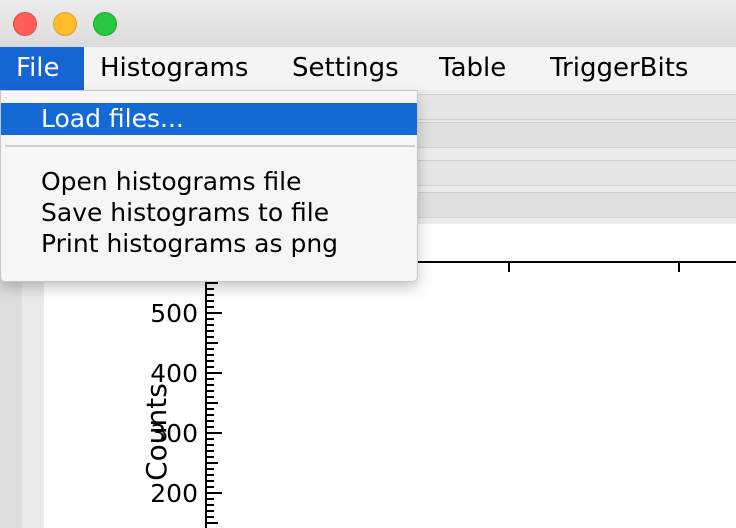 The height and width of the screenshot is (528, 736). Describe the element at coordinates (209, 182) in the screenshot. I see `menu-item-open-histograms: Open histograms file` at that location.